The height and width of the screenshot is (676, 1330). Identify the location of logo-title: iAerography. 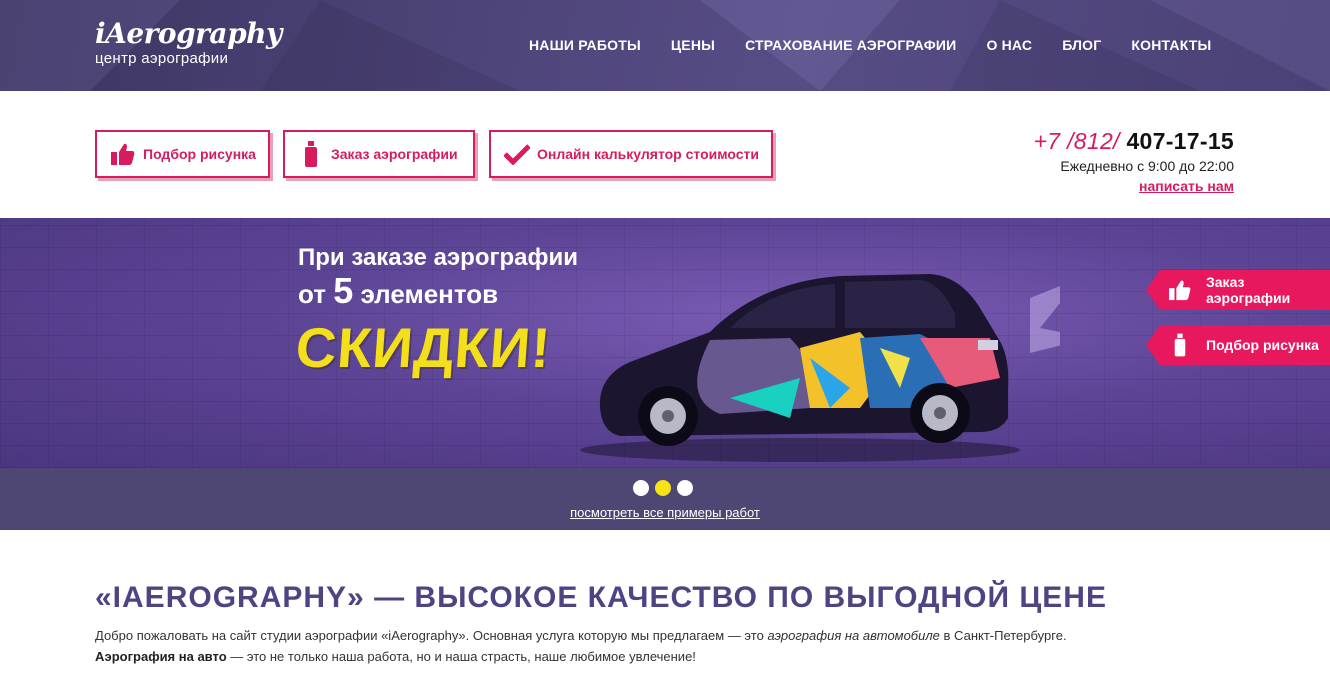
(188, 33).